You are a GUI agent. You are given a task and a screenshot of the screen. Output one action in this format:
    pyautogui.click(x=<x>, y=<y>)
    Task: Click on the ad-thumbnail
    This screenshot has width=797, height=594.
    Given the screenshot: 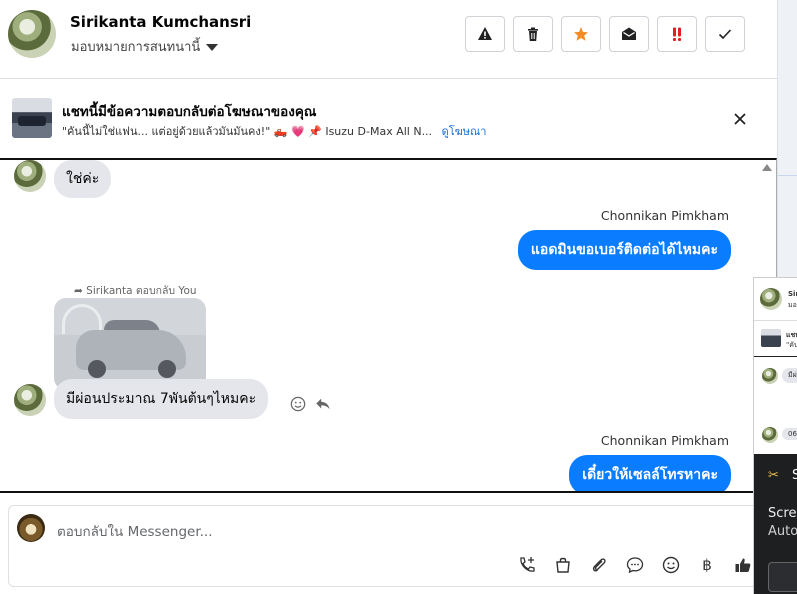 What is the action you would take?
    pyautogui.click(x=32, y=118)
    